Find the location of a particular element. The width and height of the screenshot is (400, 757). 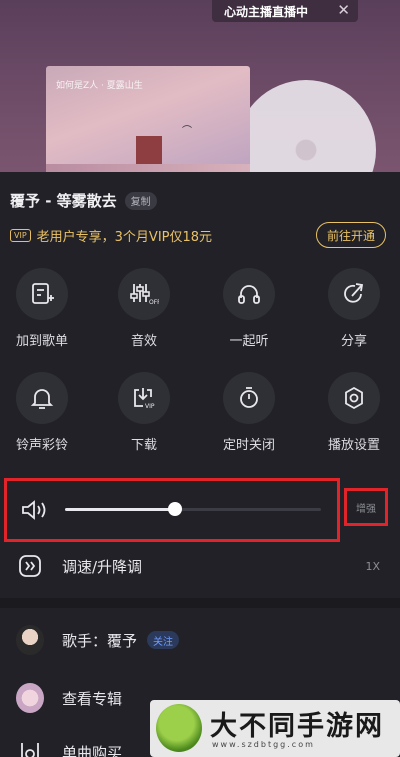

add-playlist-icon is located at coordinates (42, 294).